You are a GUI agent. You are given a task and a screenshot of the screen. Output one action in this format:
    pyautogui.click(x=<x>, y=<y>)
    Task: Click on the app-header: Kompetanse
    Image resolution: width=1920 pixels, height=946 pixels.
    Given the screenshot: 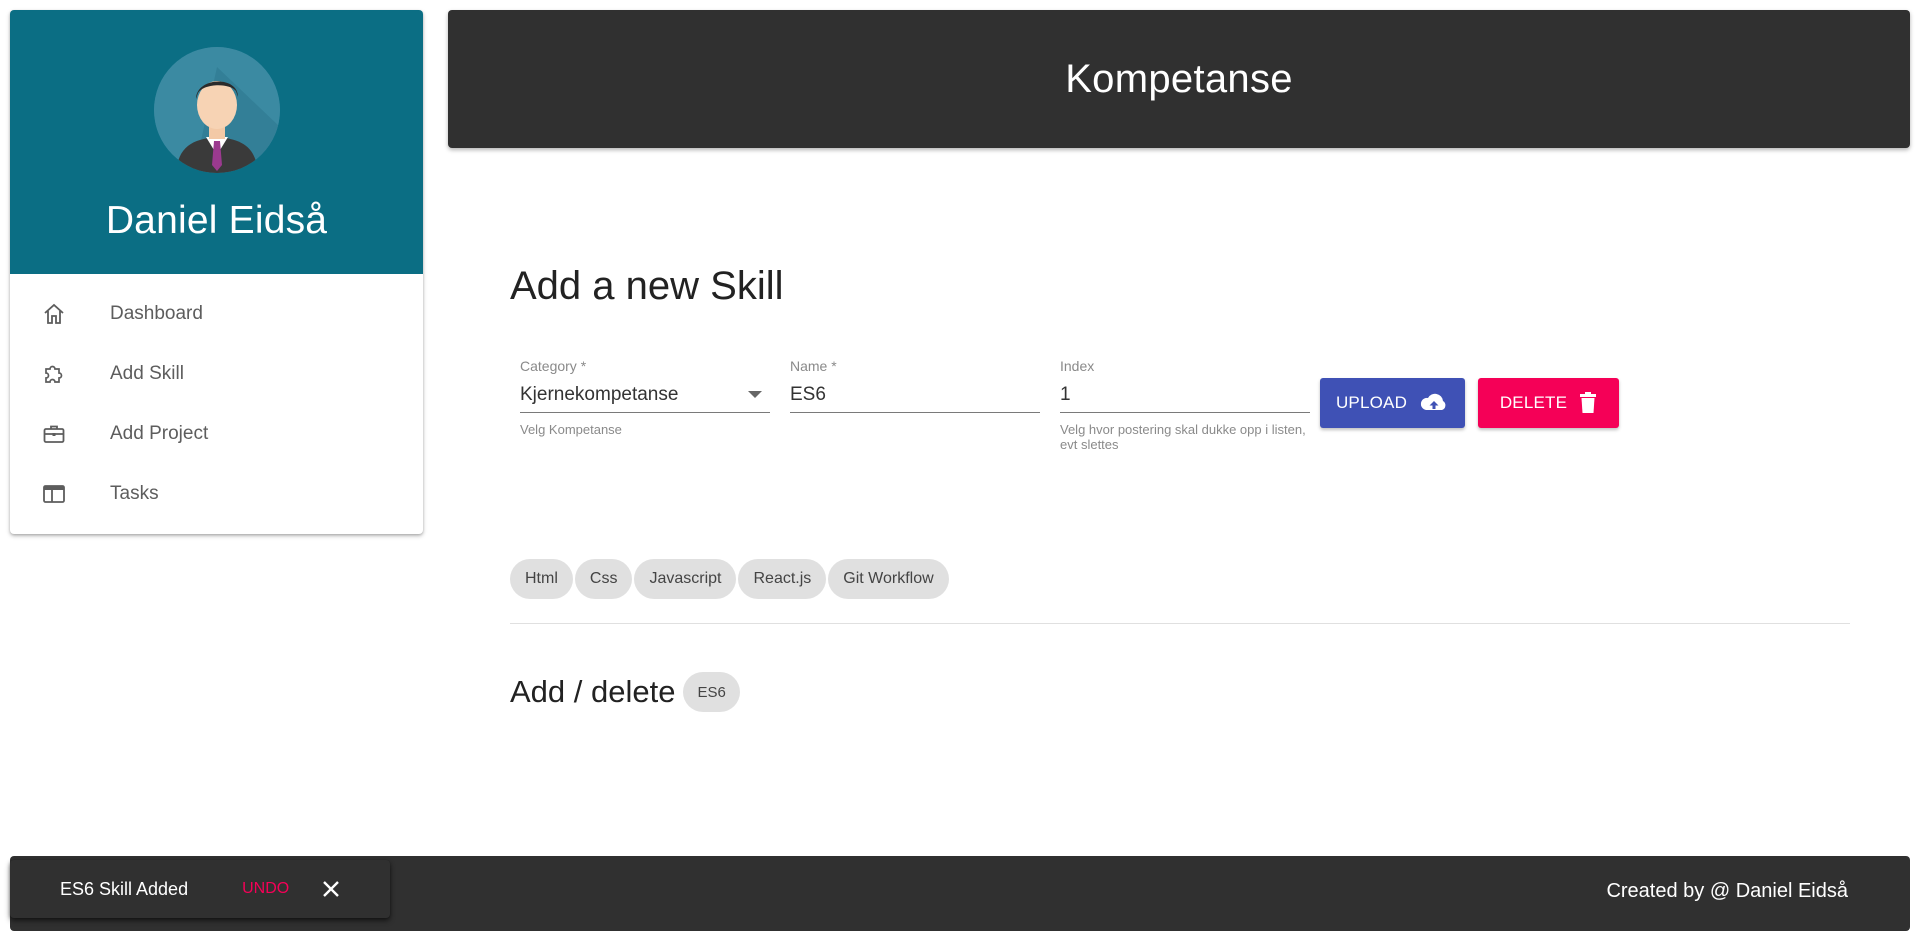 What is the action you would take?
    pyautogui.click(x=1179, y=79)
    